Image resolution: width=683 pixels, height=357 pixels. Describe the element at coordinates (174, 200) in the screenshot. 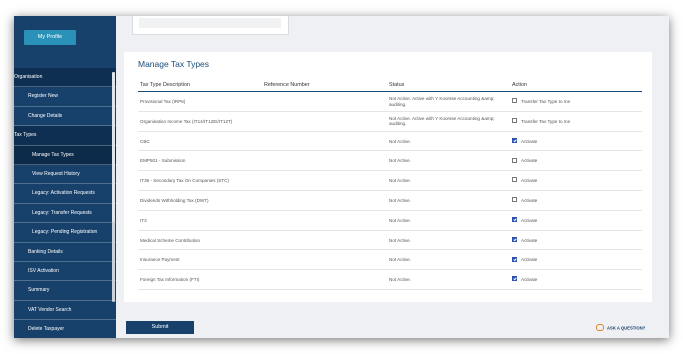

I see `tax-type-description: Dividends Withholding Tax (DWT)` at that location.